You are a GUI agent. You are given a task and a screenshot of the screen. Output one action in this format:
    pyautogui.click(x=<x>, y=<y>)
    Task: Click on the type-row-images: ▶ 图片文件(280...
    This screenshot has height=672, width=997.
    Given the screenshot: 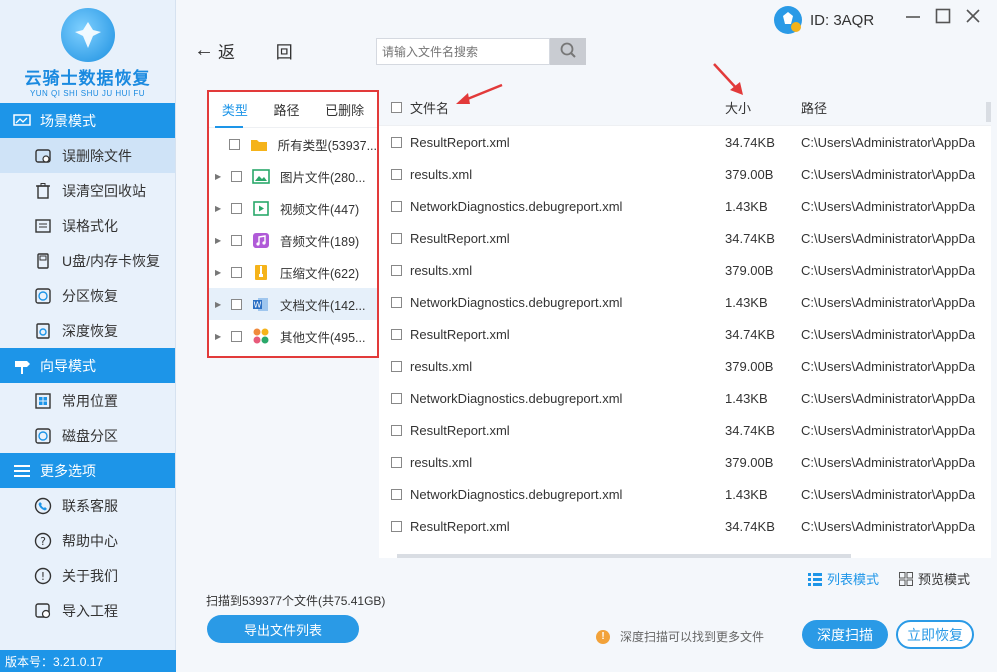 What is the action you would take?
    pyautogui.click(x=293, y=176)
    